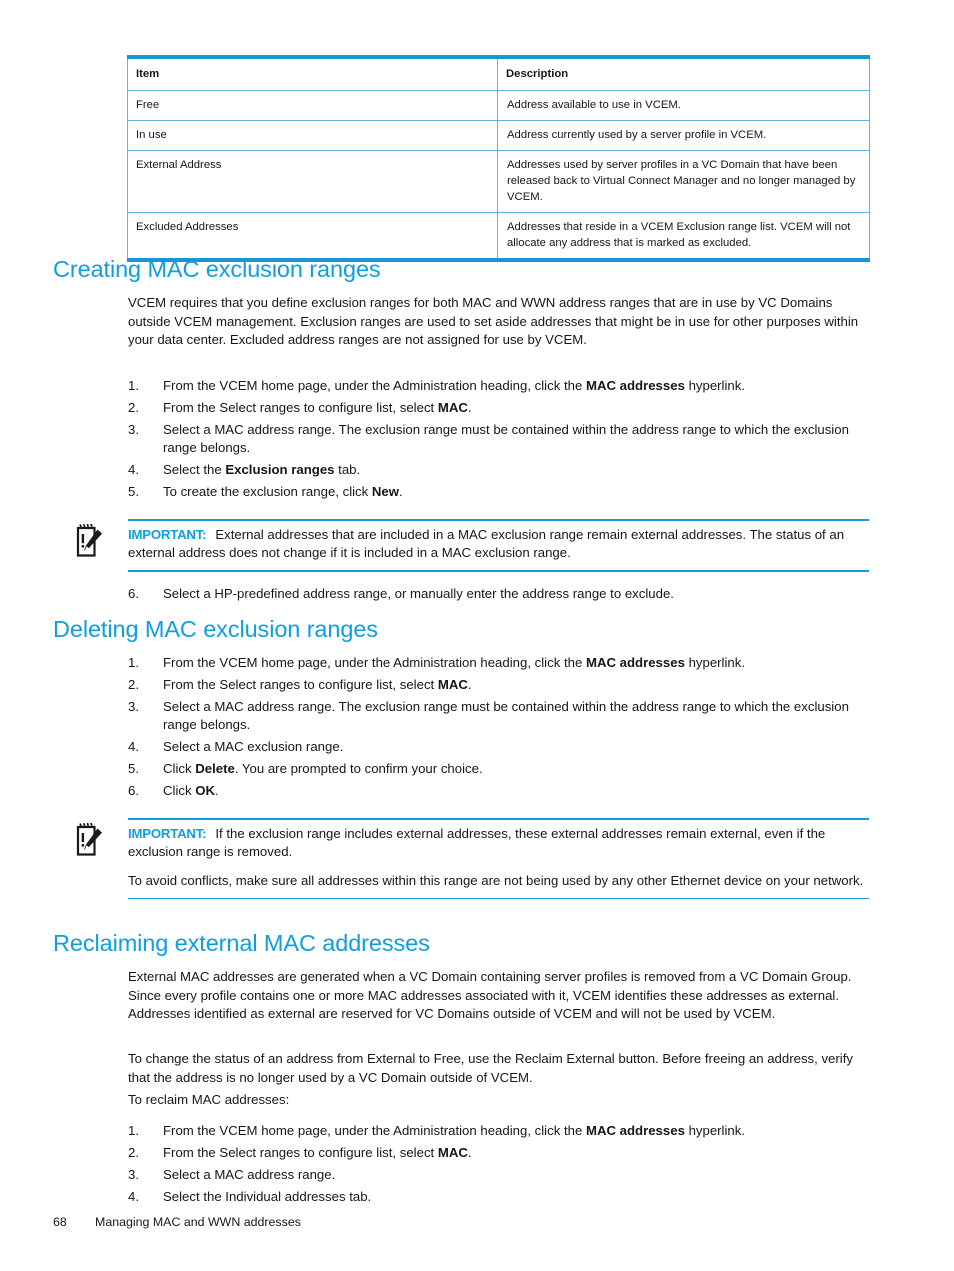  What do you see at coordinates (249, 1174) in the screenshot?
I see `step-text-pre: Select a MAC address range.` at bounding box center [249, 1174].